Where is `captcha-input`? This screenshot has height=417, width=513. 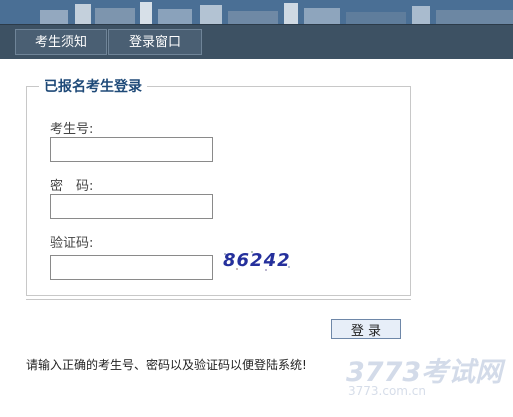
captcha-input is located at coordinates (131, 267).